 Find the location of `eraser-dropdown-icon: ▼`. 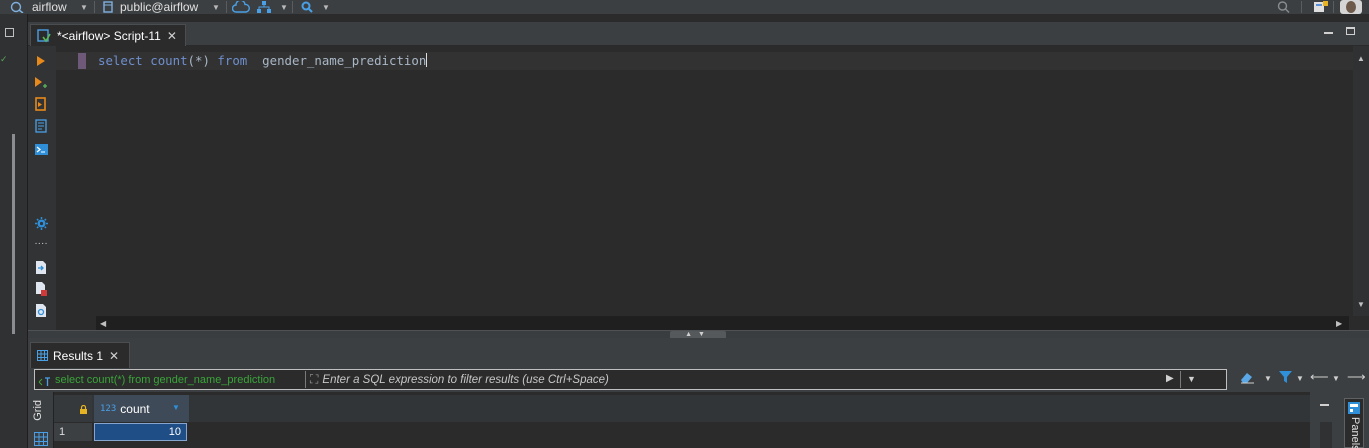

eraser-dropdown-icon: ▼ is located at coordinates (1268, 378).